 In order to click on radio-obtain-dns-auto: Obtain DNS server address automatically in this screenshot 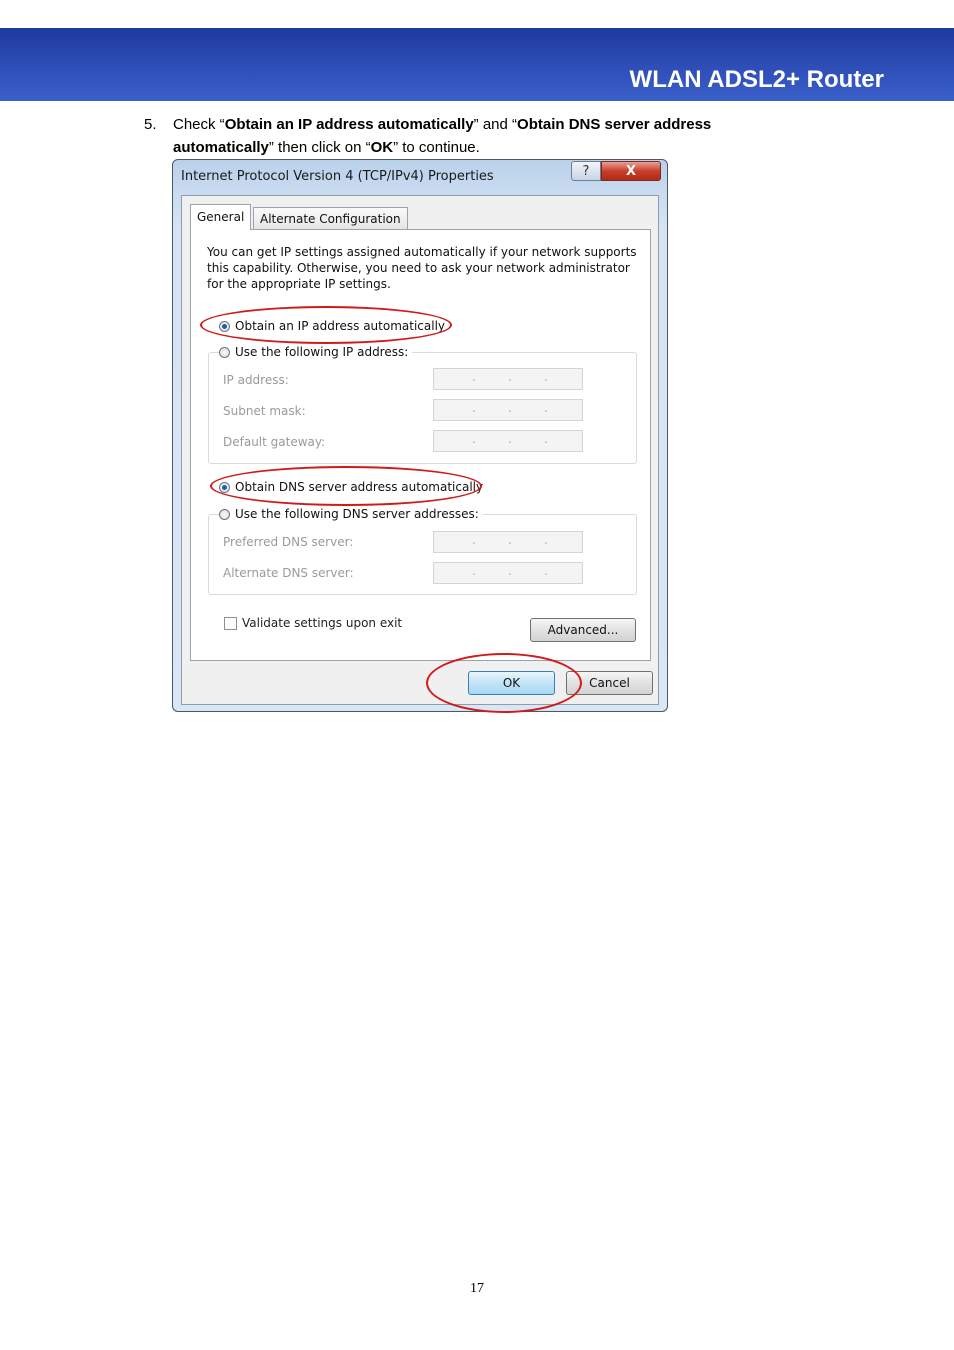, I will do `click(351, 487)`.